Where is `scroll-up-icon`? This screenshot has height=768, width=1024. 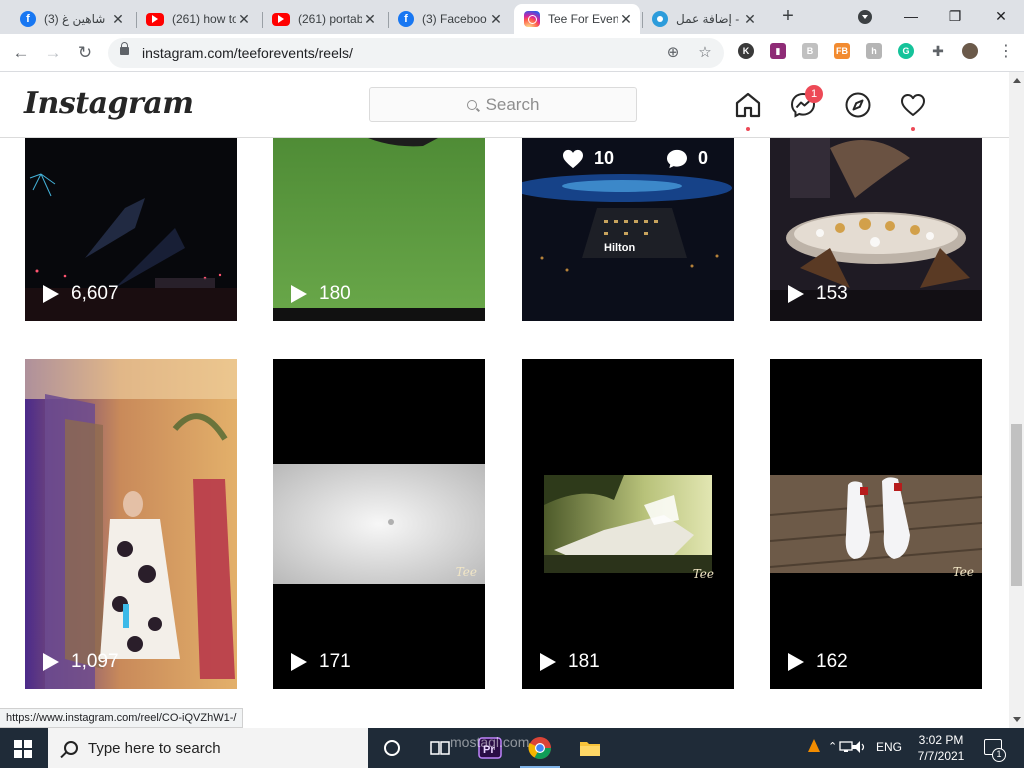
scroll-up-icon is located at coordinates (1017, 80).